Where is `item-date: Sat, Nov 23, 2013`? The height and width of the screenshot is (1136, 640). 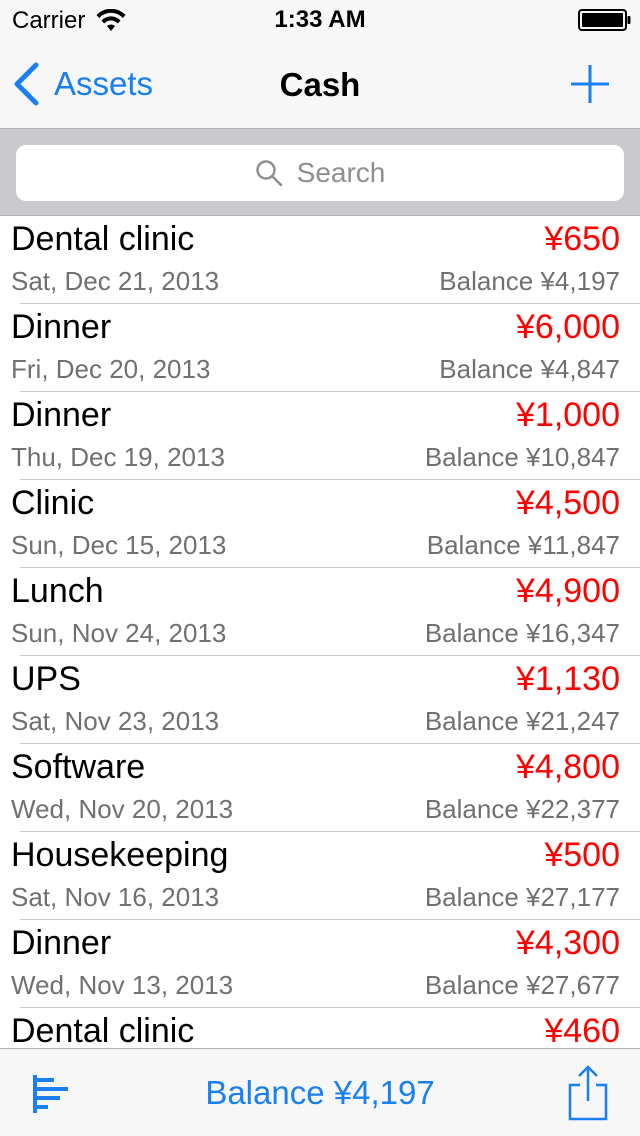 item-date: Sat, Nov 23, 2013 is located at coordinates (115, 721).